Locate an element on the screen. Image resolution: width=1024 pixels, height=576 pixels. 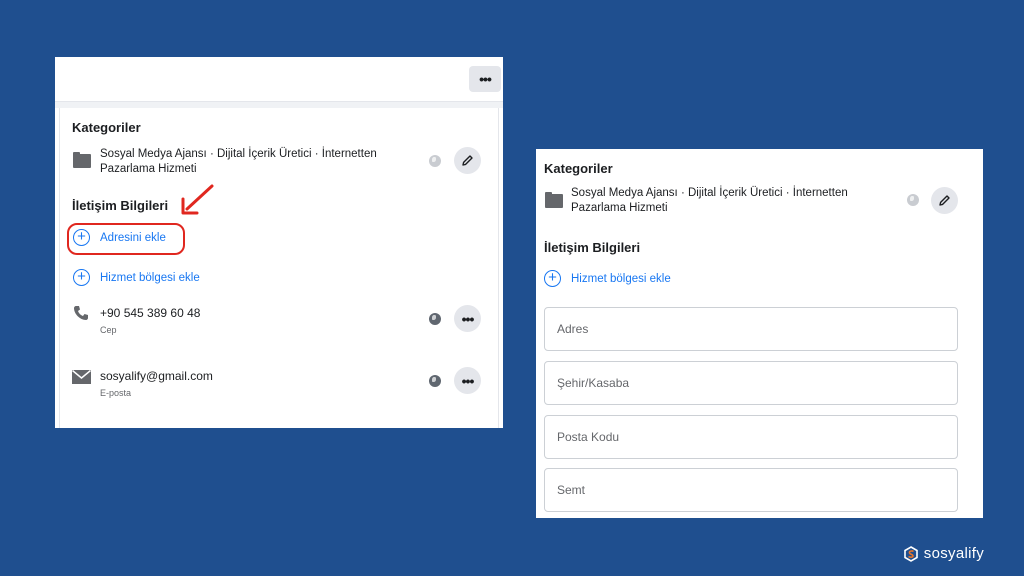
mail-icon is located at coordinates (81, 377).